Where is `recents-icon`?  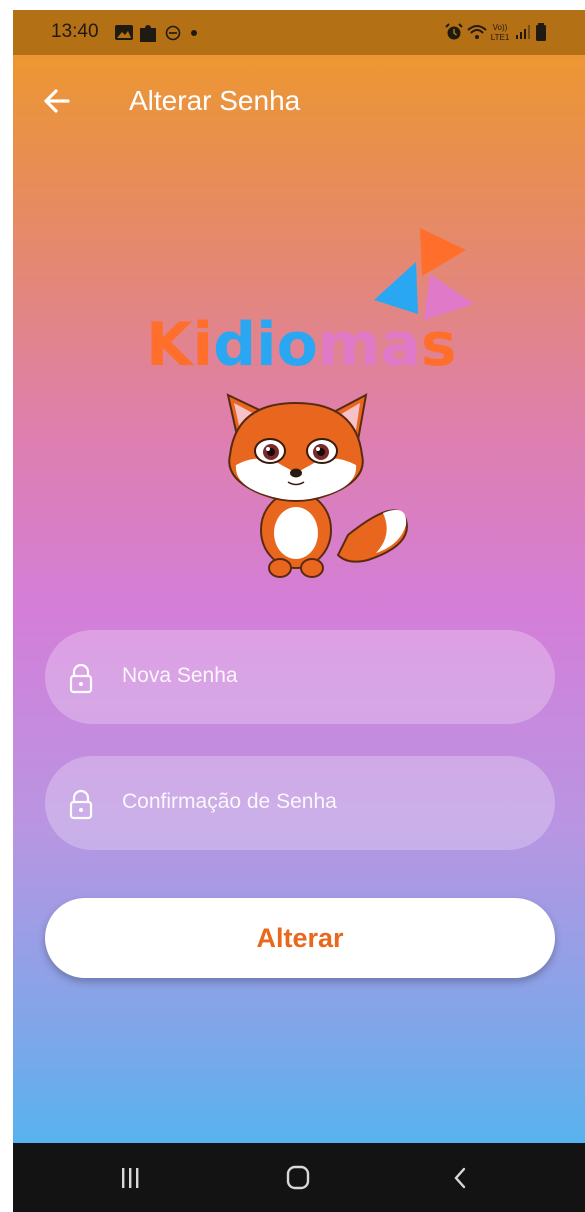
recents-icon is located at coordinates (130, 1178).